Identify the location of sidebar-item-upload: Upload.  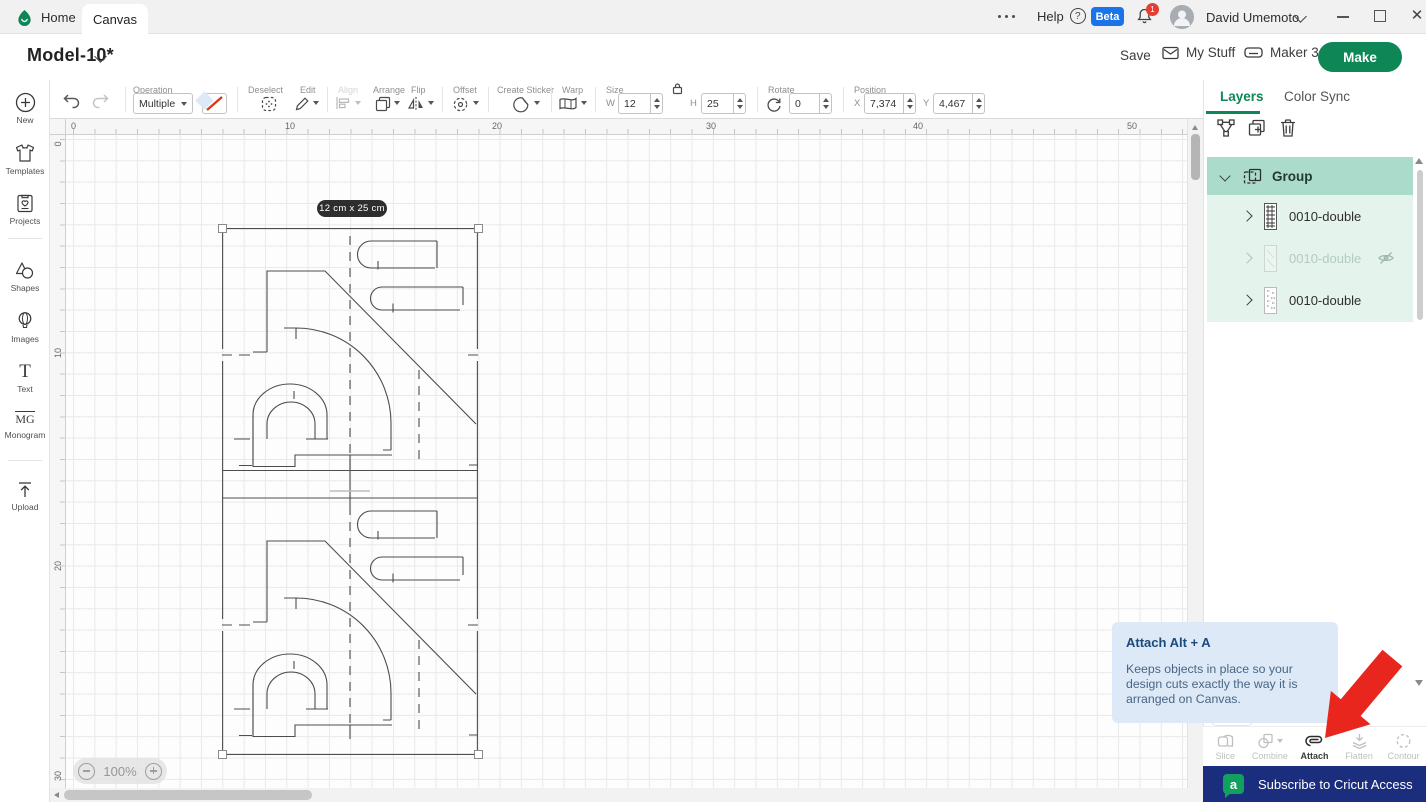
(25, 496).